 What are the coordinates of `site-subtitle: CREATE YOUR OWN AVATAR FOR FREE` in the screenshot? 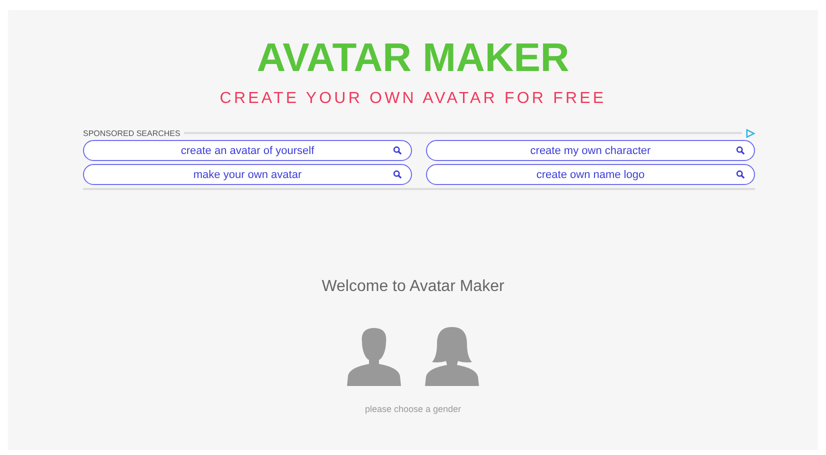 It's located at (413, 99).